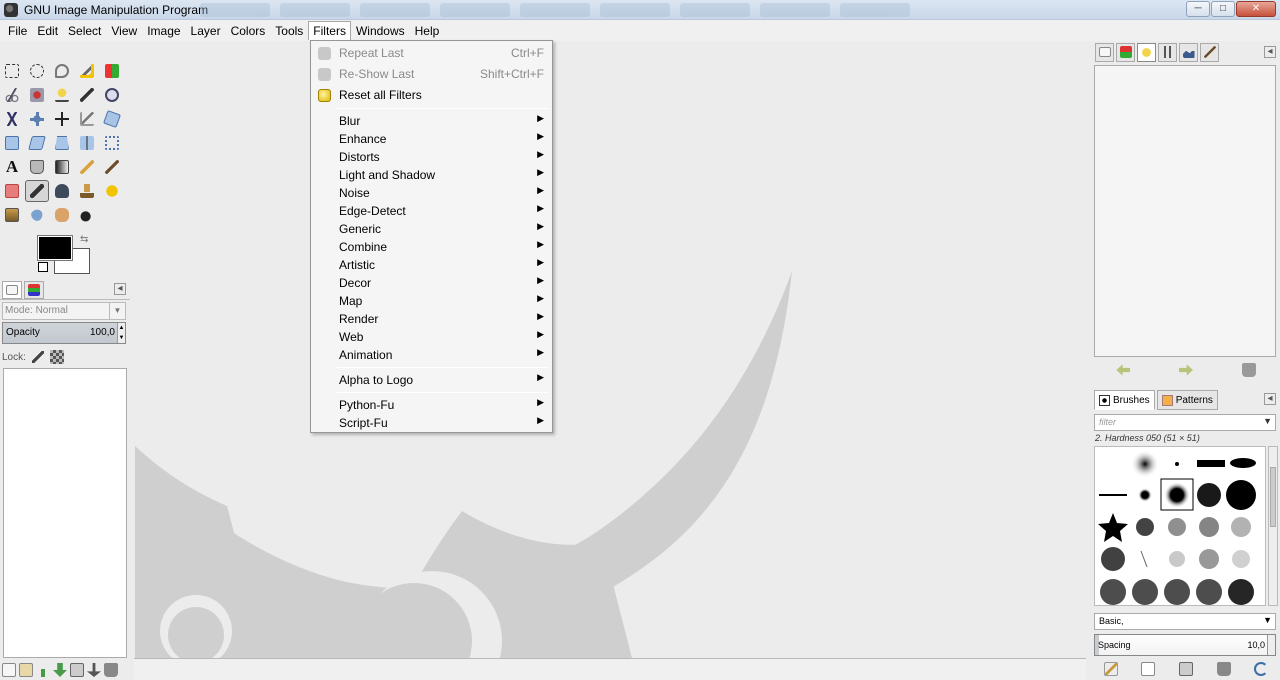 The height and width of the screenshot is (680, 1280). What do you see at coordinates (62, 143) in the screenshot?
I see `perspective-tool` at bounding box center [62, 143].